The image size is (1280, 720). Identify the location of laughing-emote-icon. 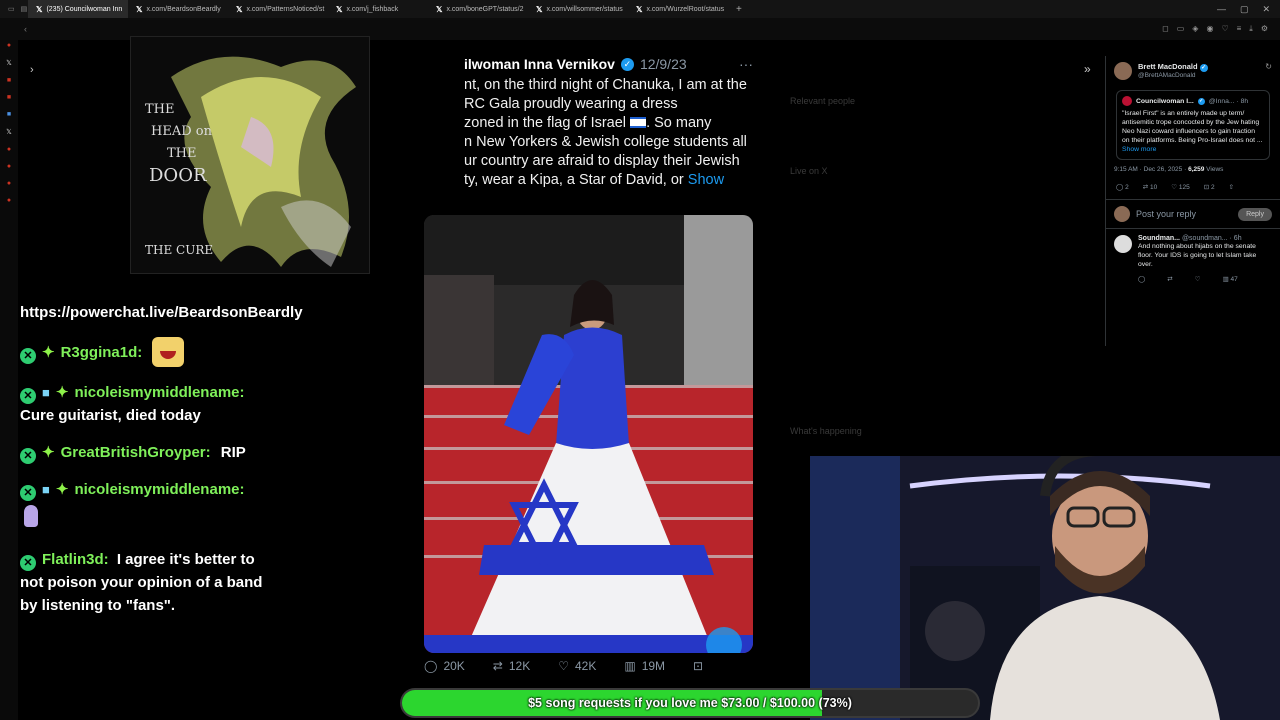
(168, 352).